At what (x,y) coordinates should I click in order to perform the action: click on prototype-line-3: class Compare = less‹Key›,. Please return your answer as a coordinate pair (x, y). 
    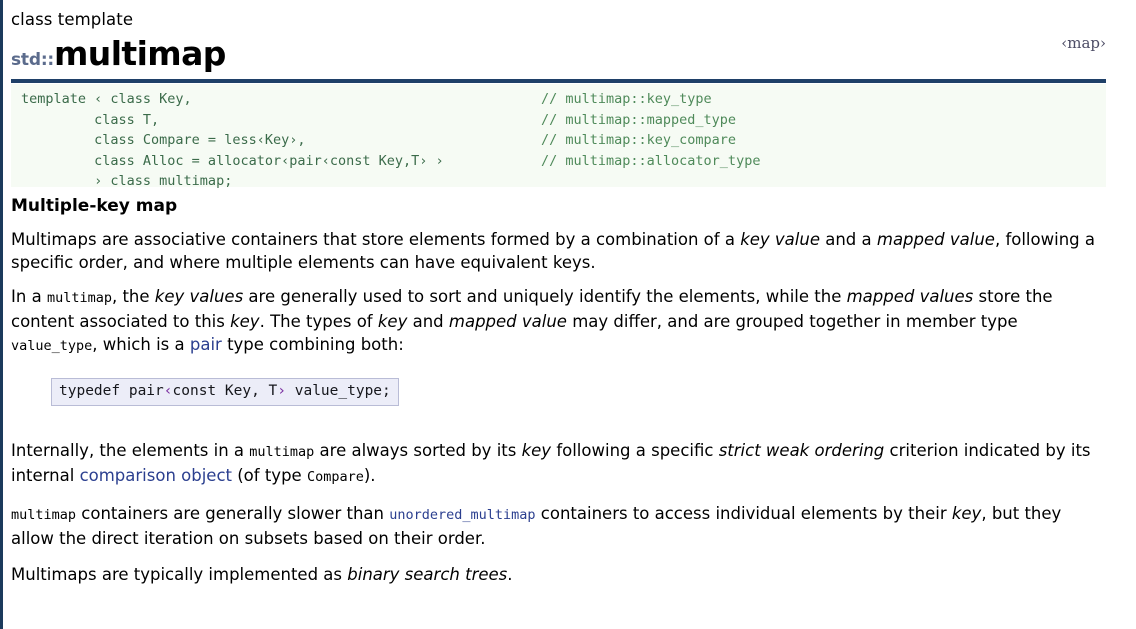
    Looking at the image, I should click on (163, 140).